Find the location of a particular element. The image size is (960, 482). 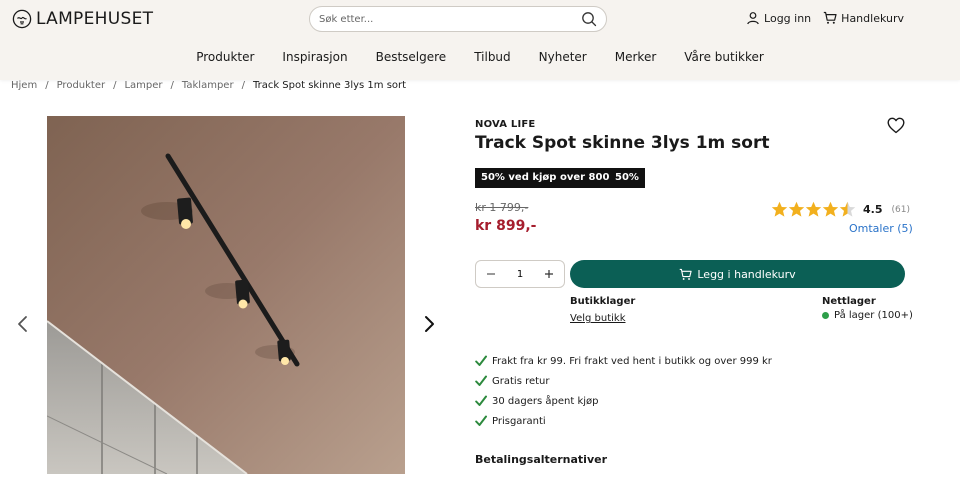

user-icon is located at coordinates (753, 18).